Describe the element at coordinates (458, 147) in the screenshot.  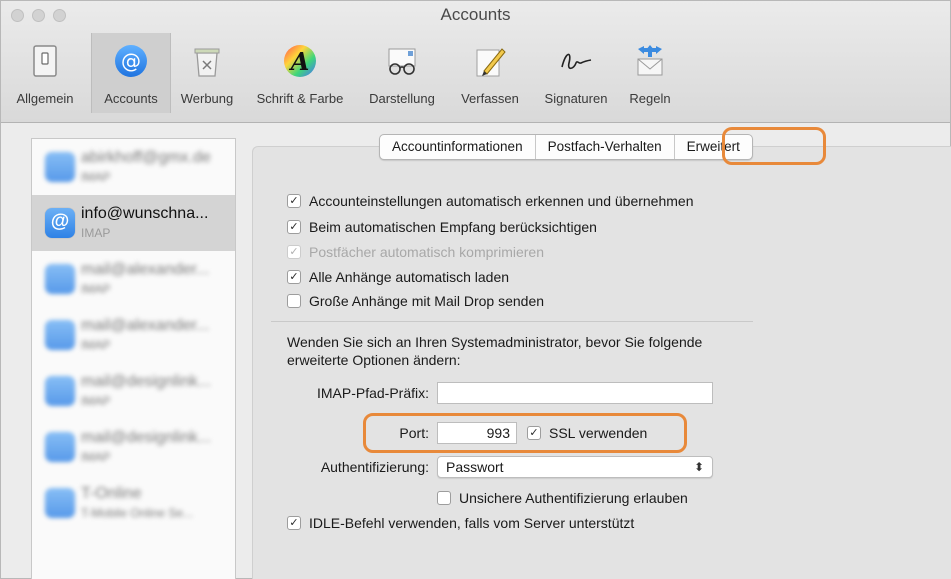
I see `tab-accountinformationen: Accountinformationen` at that location.